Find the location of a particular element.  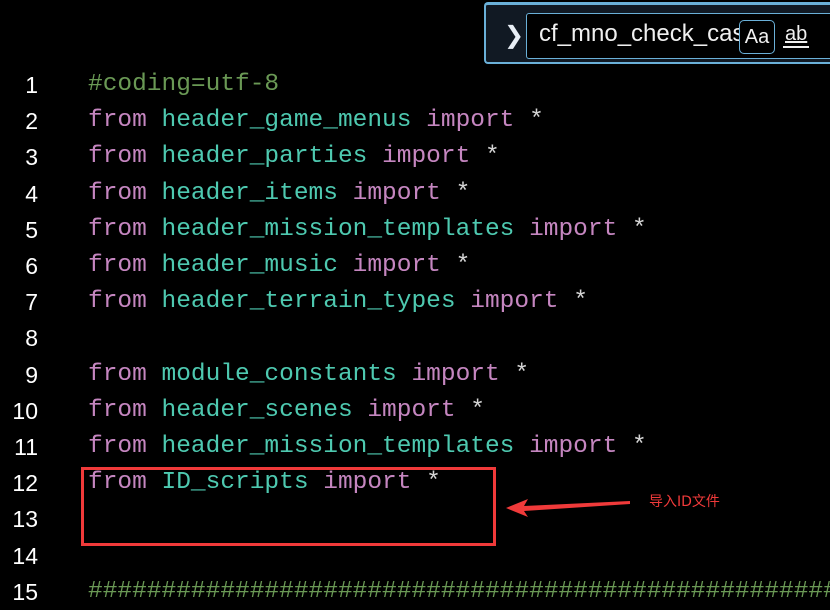

code-token: module_constants is located at coordinates (279, 374).